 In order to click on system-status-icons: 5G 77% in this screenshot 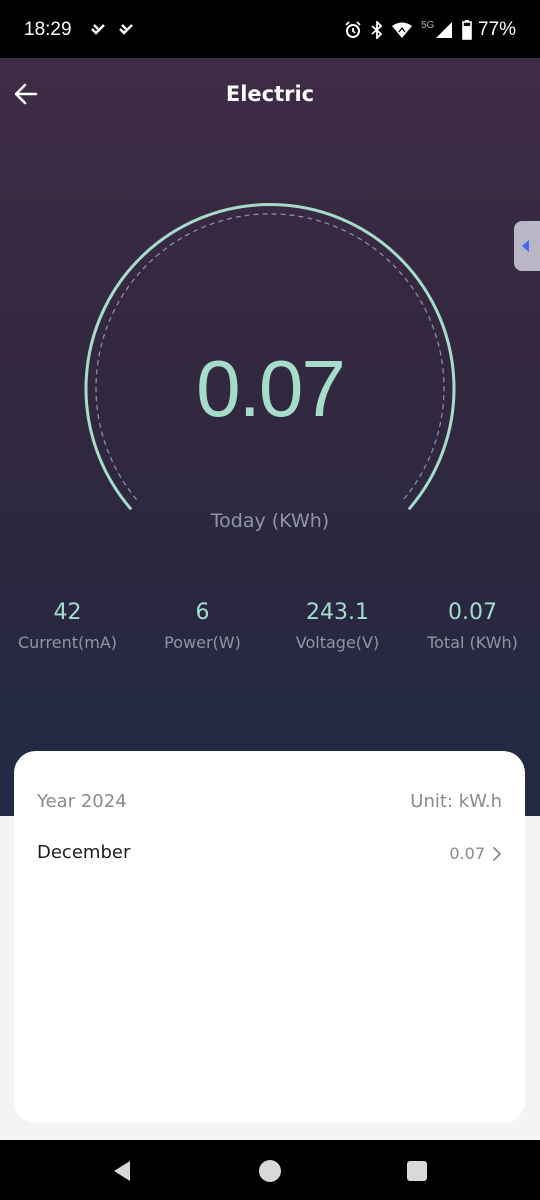, I will do `click(430, 30)`.